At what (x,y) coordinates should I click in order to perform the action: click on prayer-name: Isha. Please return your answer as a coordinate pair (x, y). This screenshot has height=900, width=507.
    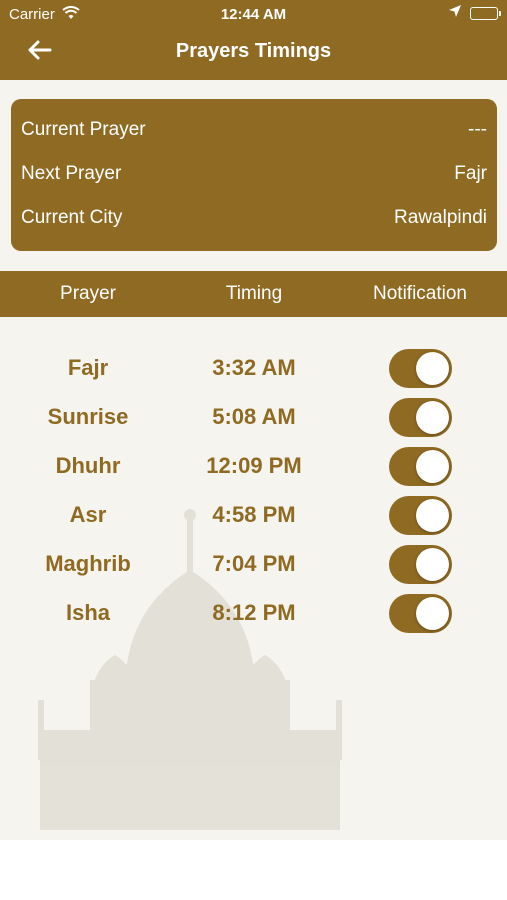
    Looking at the image, I should click on (88, 612).